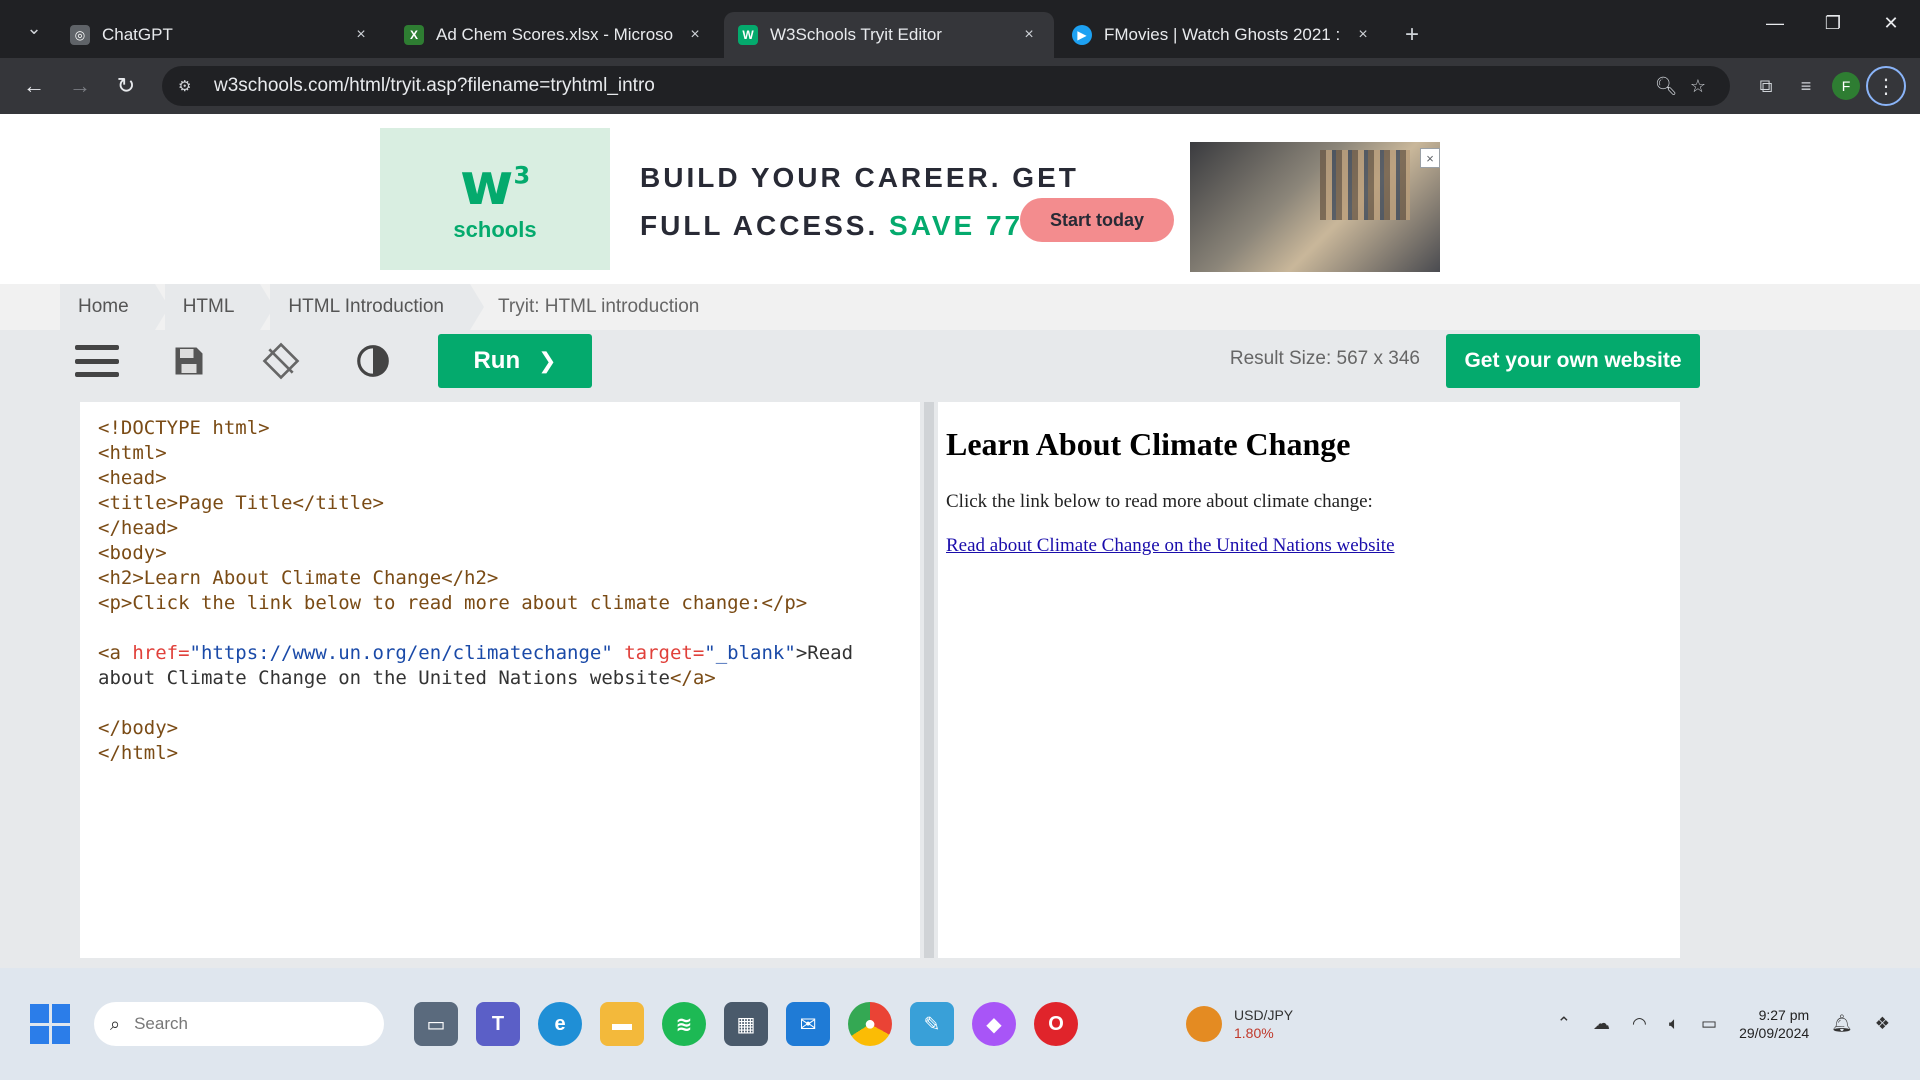 This screenshot has height=1080, width=1920. Describe the element at coordinates (1766, 86) in the screenshot. I see `extensions-puzzle-icon: ⧉` at that location.